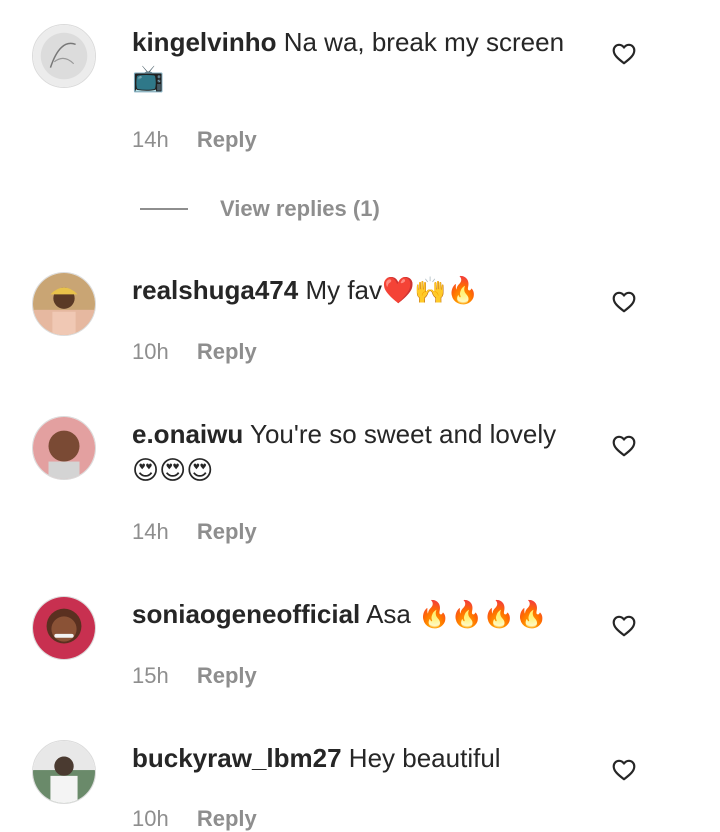 The height and width of the screenshot is (832, 720). What do you see at coordinates (300, 208) in the screenshot?
I see `view-replies-label: View replies (1)` at bounding box center [300, 208].